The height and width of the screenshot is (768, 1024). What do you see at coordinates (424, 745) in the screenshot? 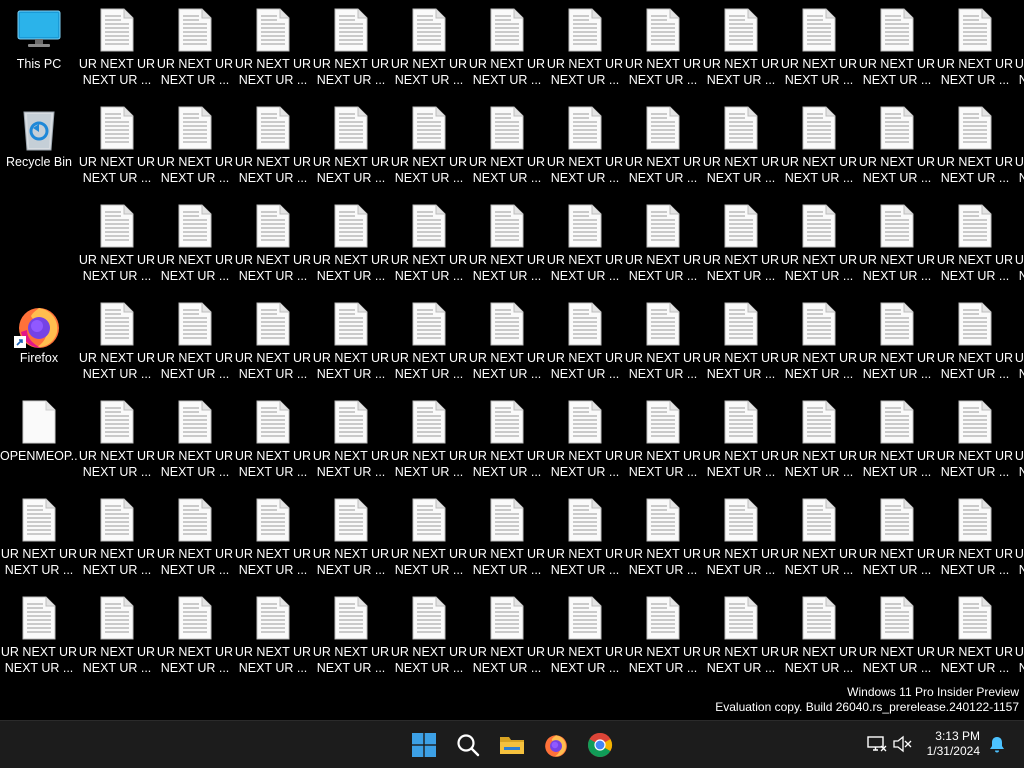
I see `start-button` at bounding box center [424, 745].